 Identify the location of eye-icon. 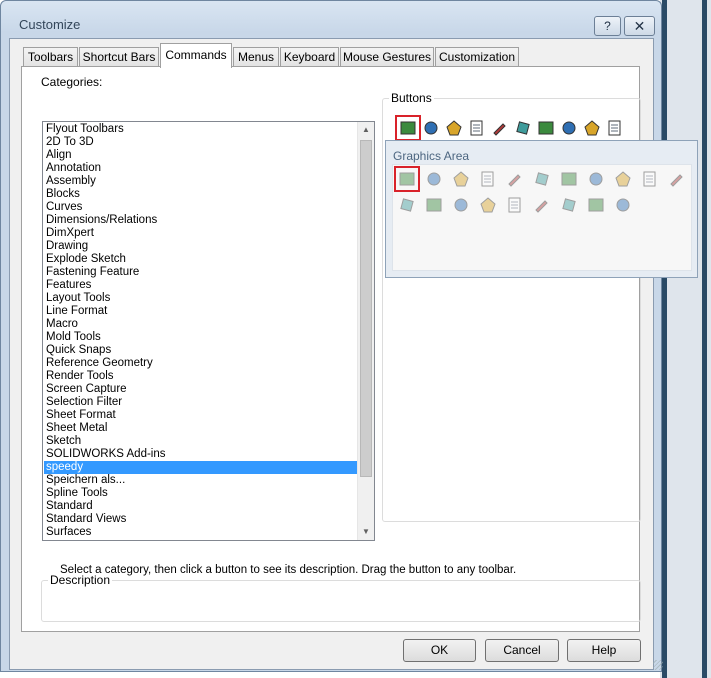
(542, 179).